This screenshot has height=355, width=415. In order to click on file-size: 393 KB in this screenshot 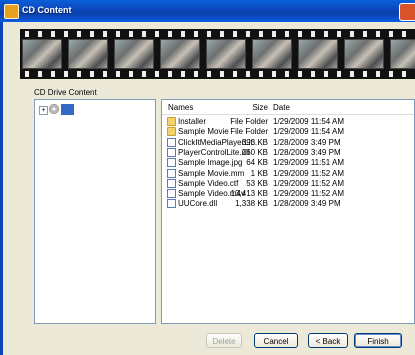, I will do `click(254, 142)`.